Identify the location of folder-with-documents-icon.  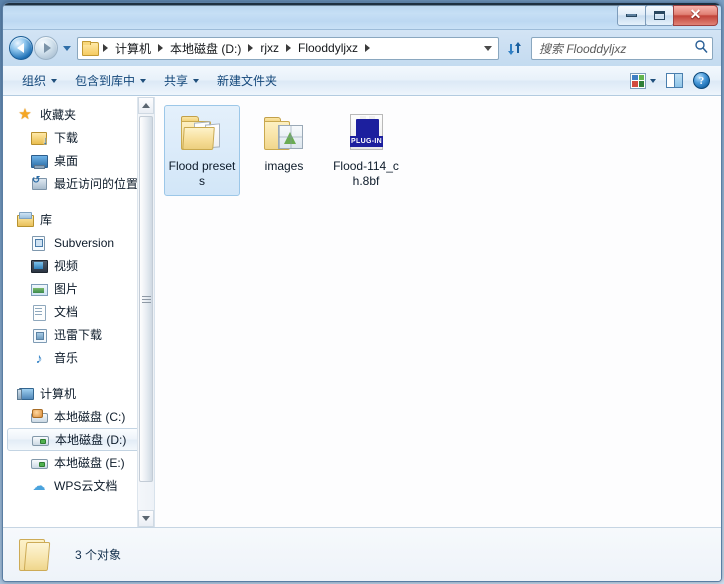
(202, 133).